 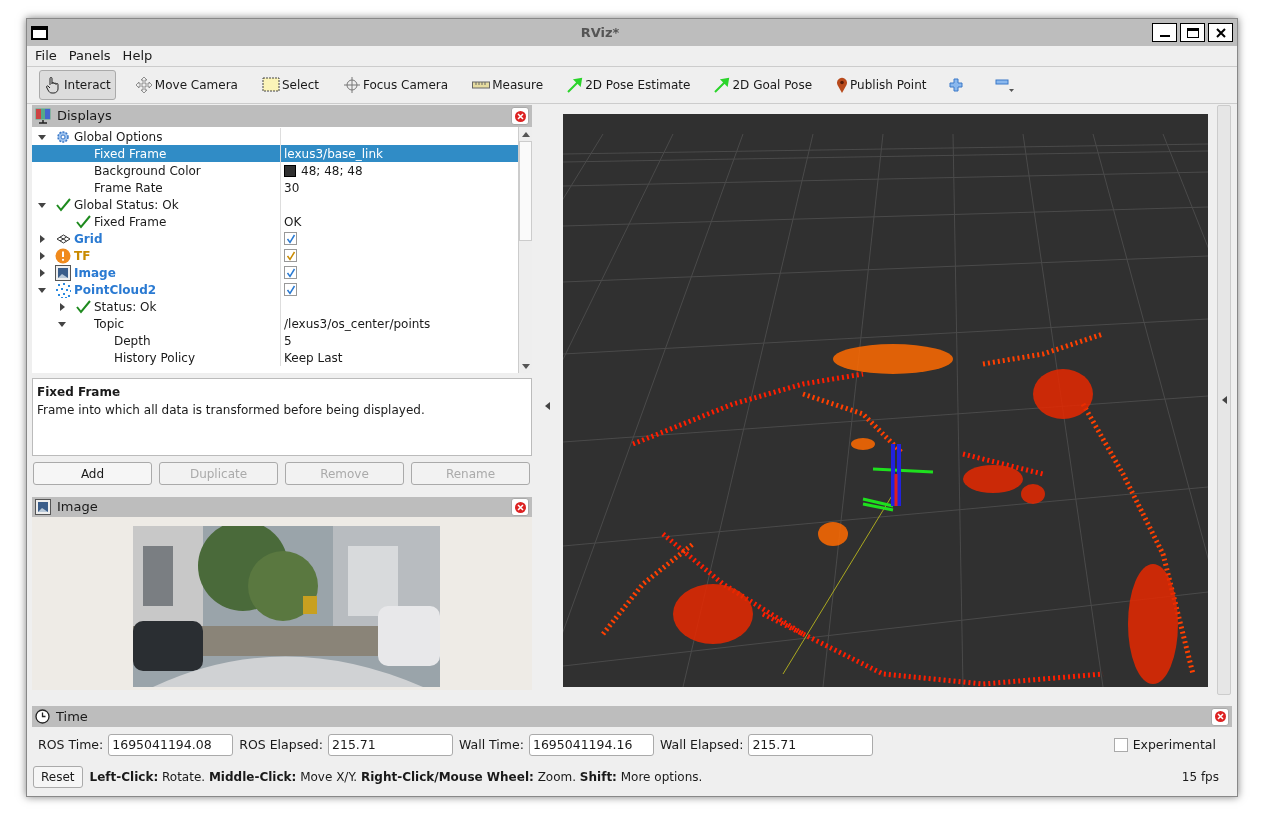 What do you see at coordinates (132, 341) in the screenshot?
I see `tree-label: Depth` at bounding box center [132, 341].